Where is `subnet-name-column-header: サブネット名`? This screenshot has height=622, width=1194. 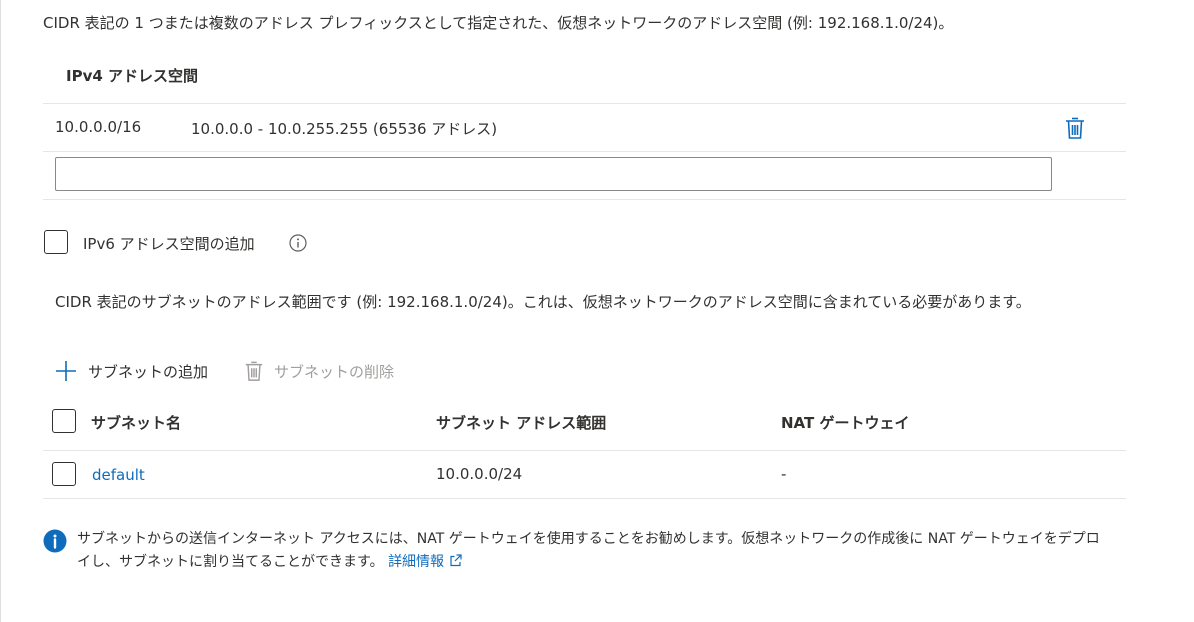
subnet-name-column-header: サブネット名 is located at coordinates (136, 423).